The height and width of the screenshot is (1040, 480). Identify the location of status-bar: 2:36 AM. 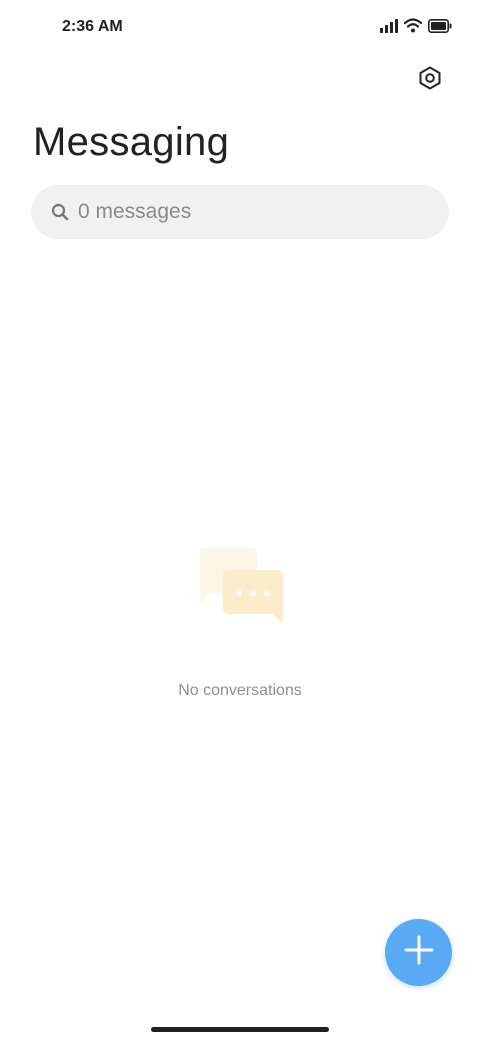
(240, 28).